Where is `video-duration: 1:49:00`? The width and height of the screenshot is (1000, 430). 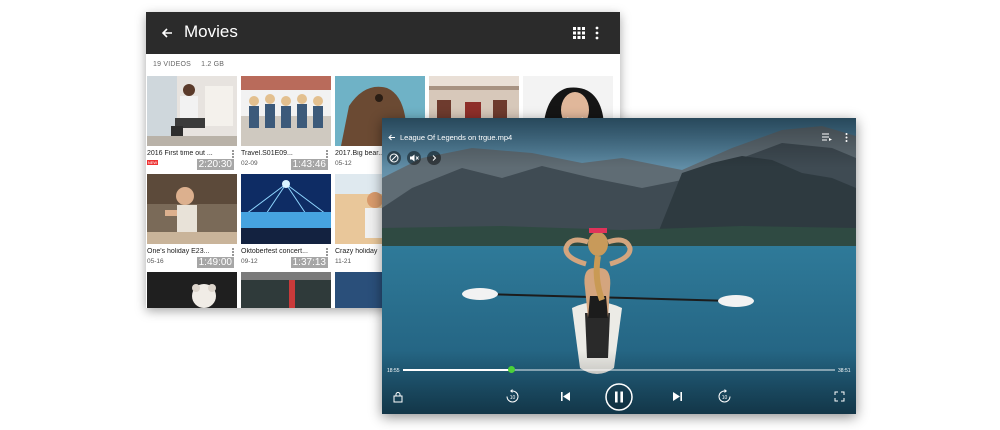
video-duration: 1:49:00 is located at coordinates (215, 262).